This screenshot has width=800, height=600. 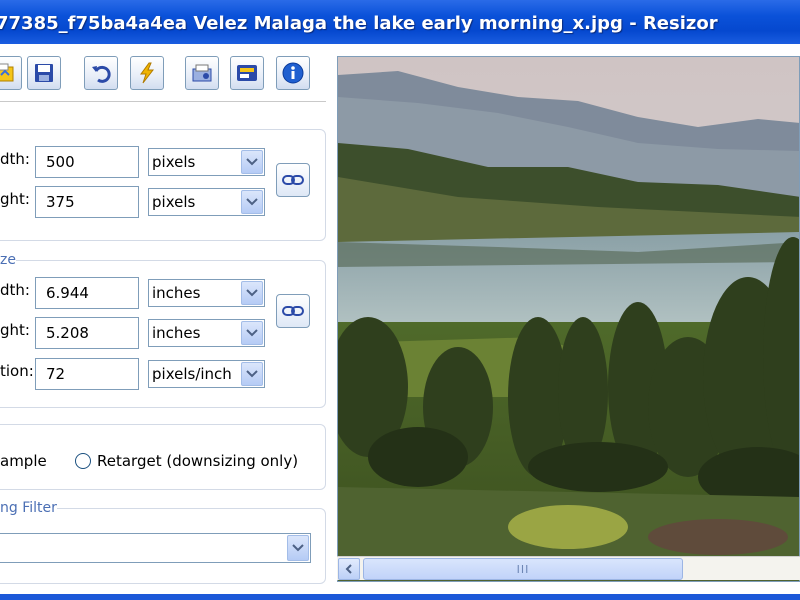 What do you see at coordinates (206, 293) in the screenshot?
I see `doc-width-unit-select: inches` at bounding box center [206, 293].